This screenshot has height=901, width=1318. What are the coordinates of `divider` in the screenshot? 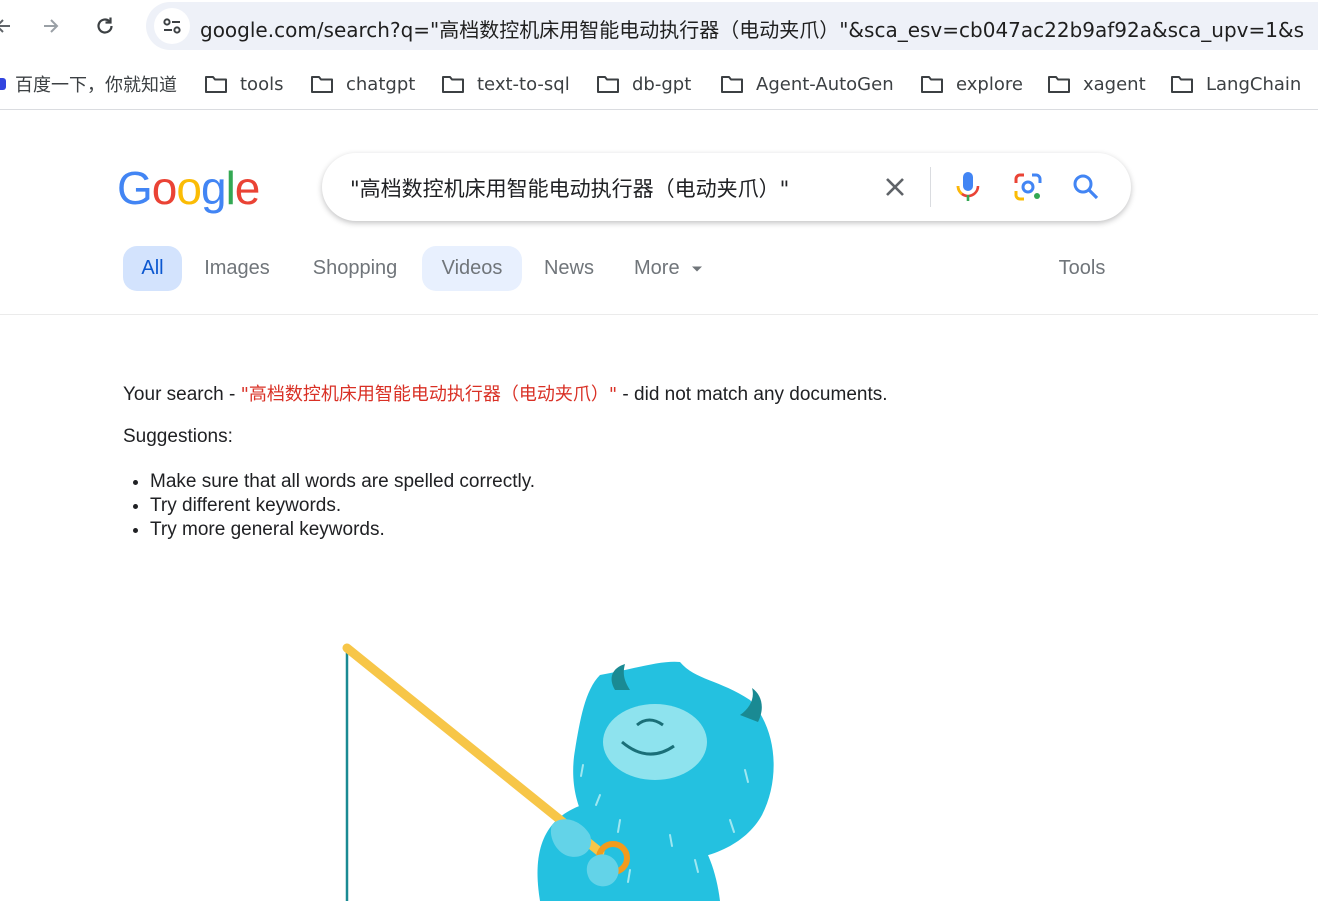 It's located at (930, 187).